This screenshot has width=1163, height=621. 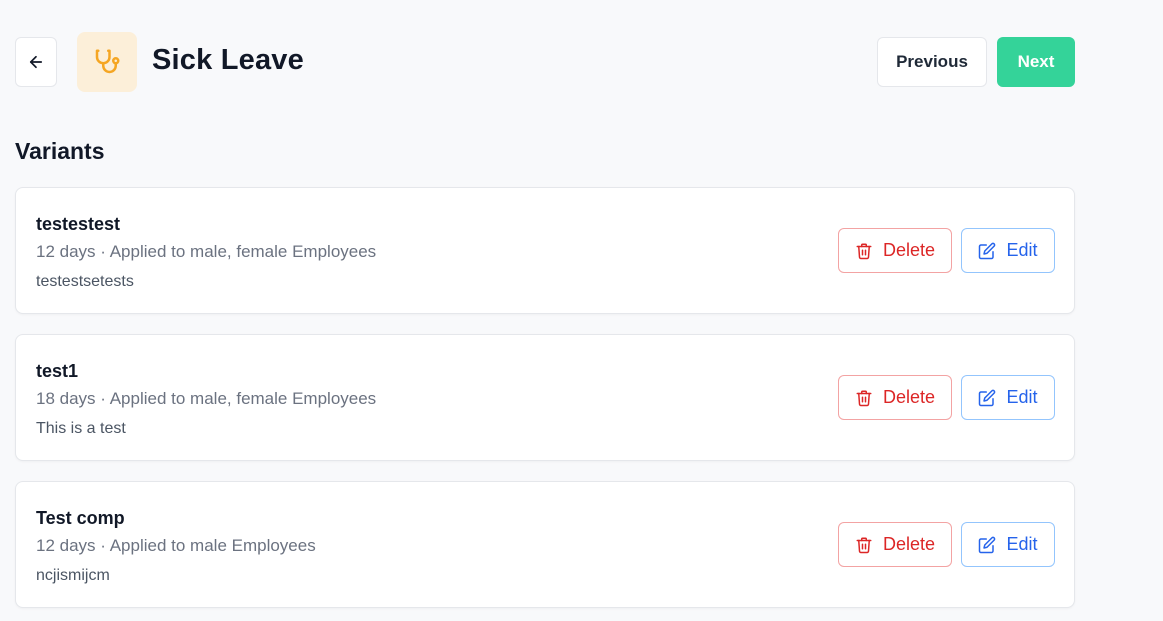 What do you see at coordinates (85, 281) in the screenshot?
I see `variant-description: testestsetests` at bounding box center [85, 281].